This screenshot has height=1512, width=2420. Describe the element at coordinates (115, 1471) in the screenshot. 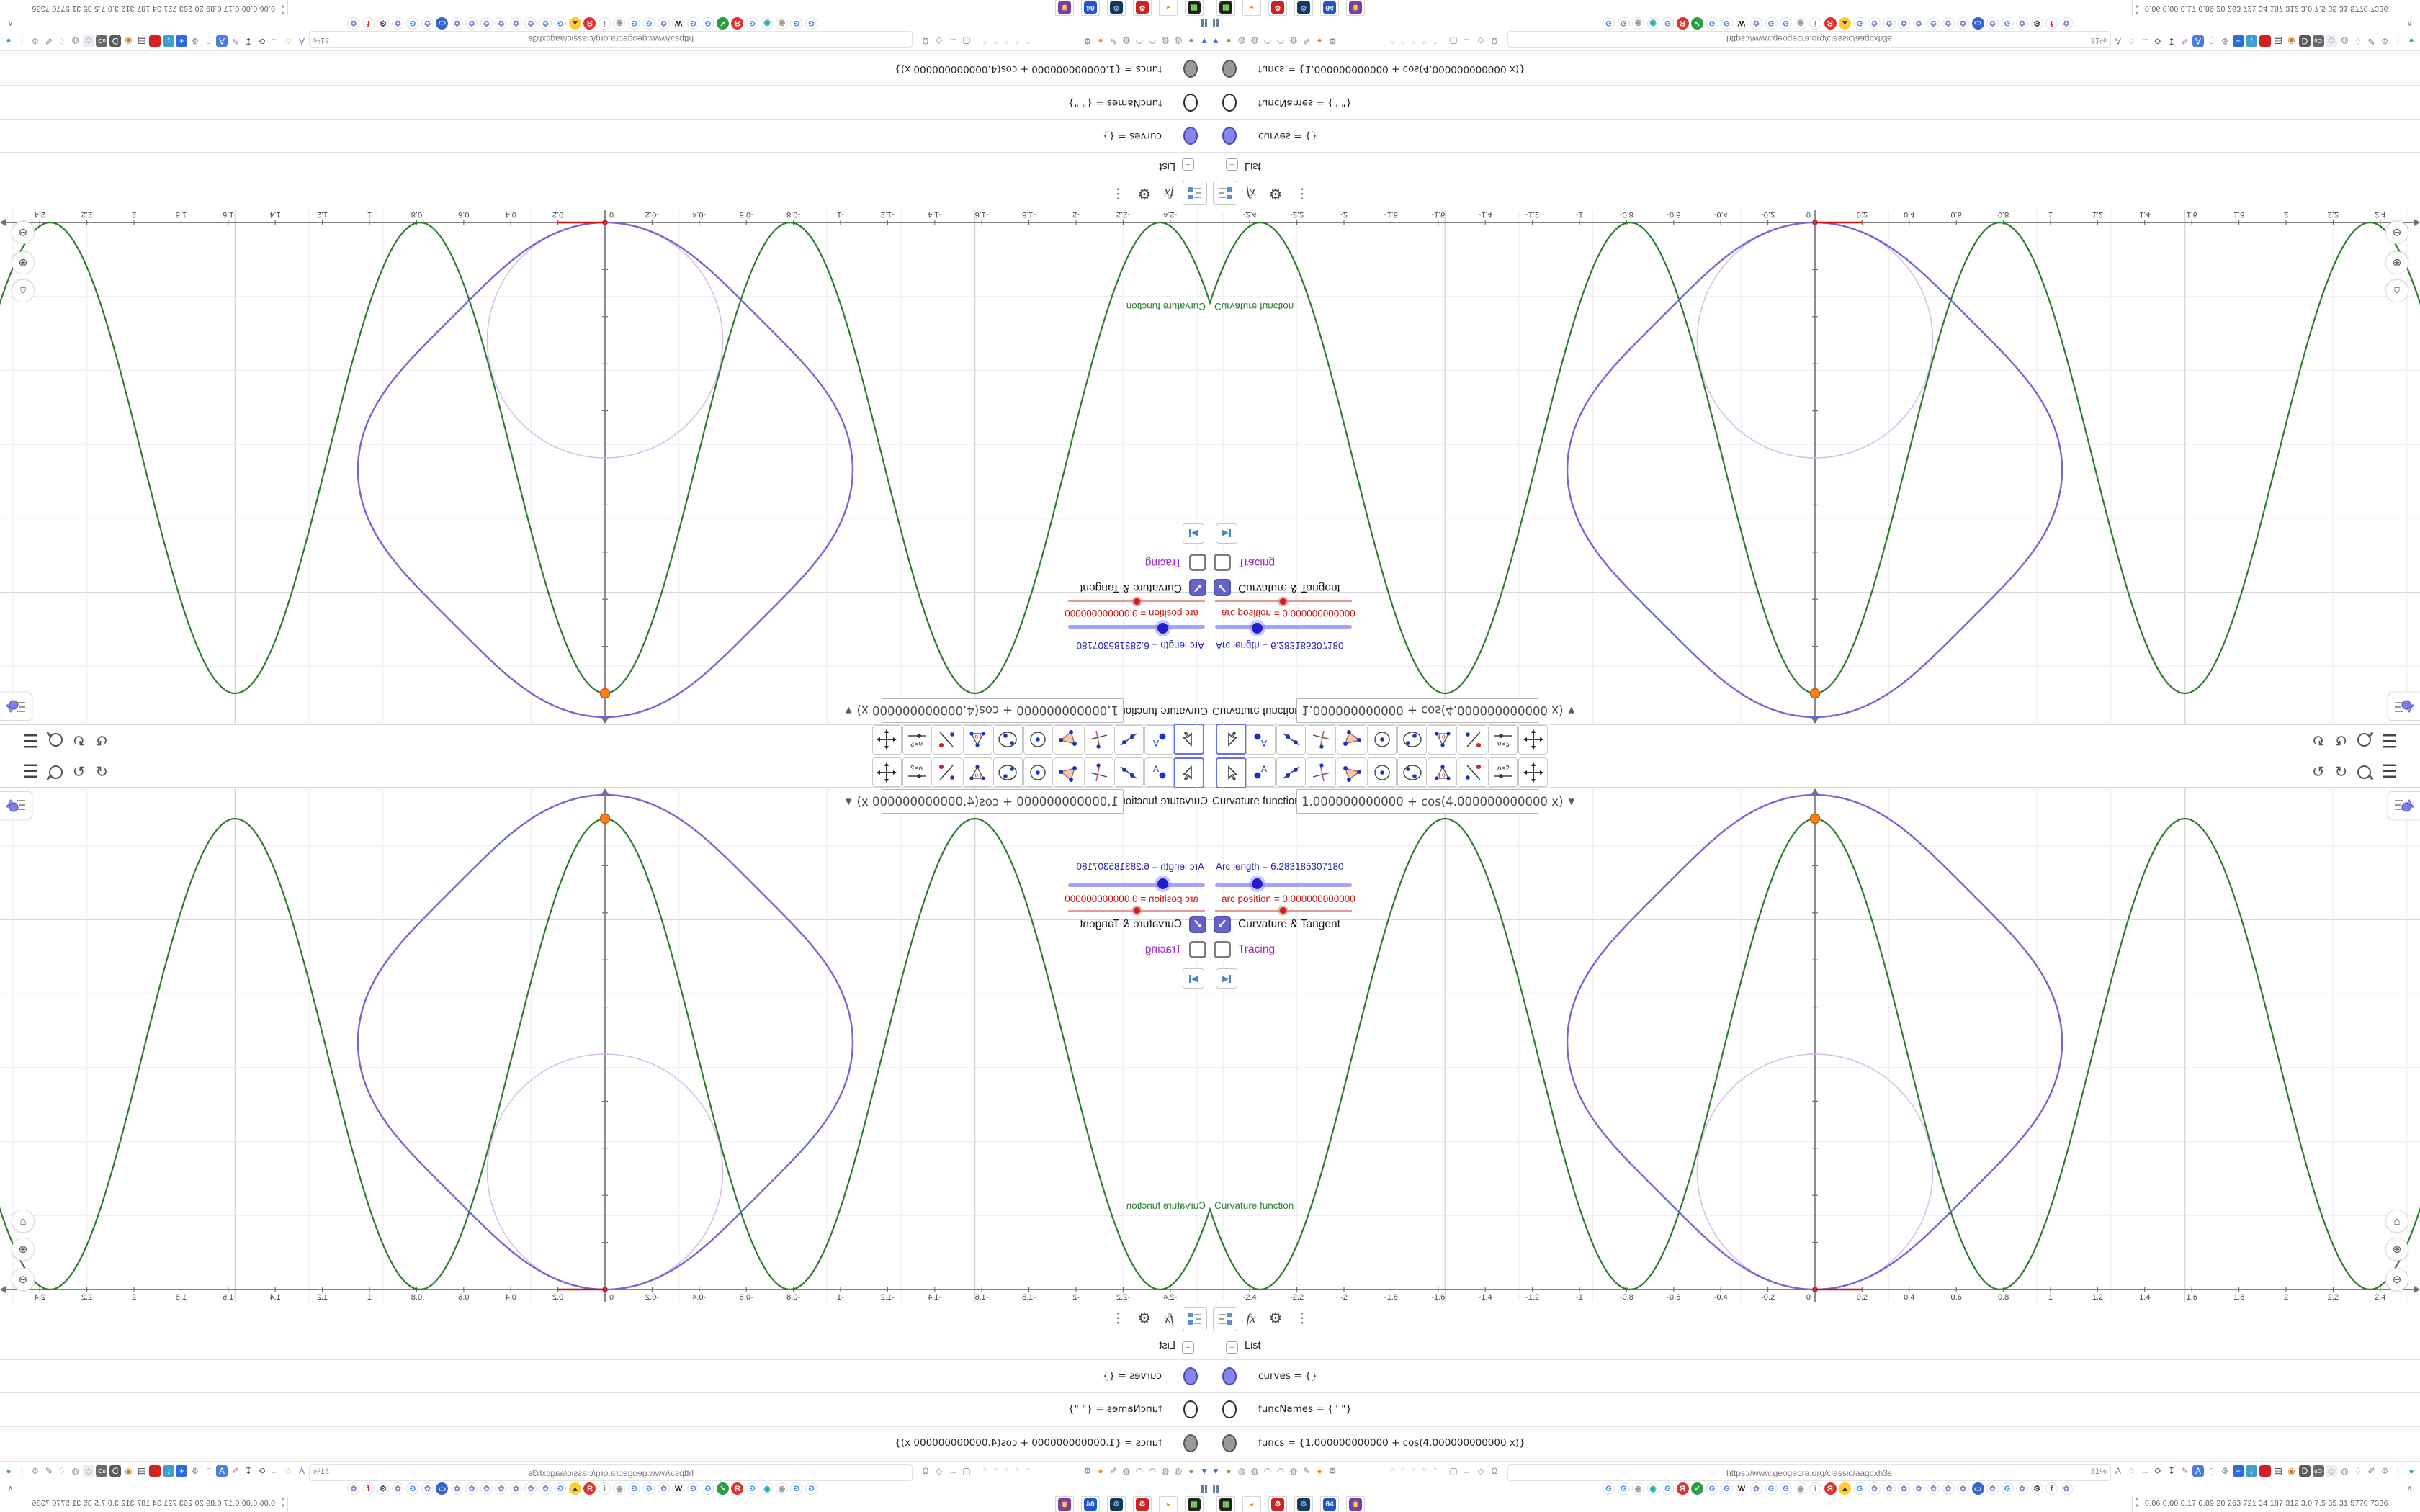

I see `dev-box-icon: D` at that location.